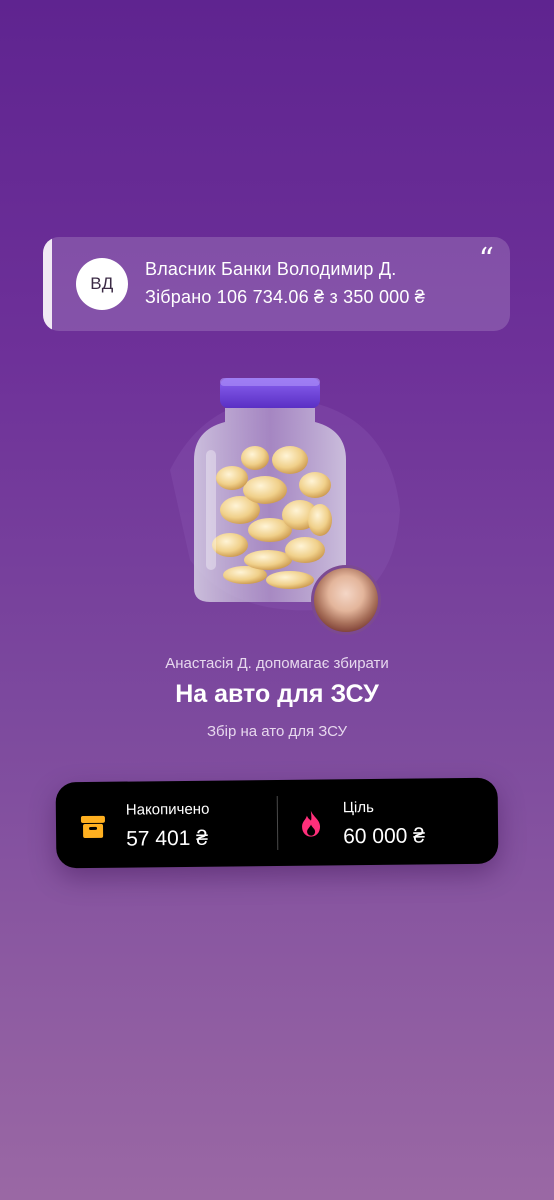  What do you see at coordinates (277, 663) in the screenshot?
I see `collector-helper-text: Анастасія Д. допомагає збирати` at bounding box center [277, 663].